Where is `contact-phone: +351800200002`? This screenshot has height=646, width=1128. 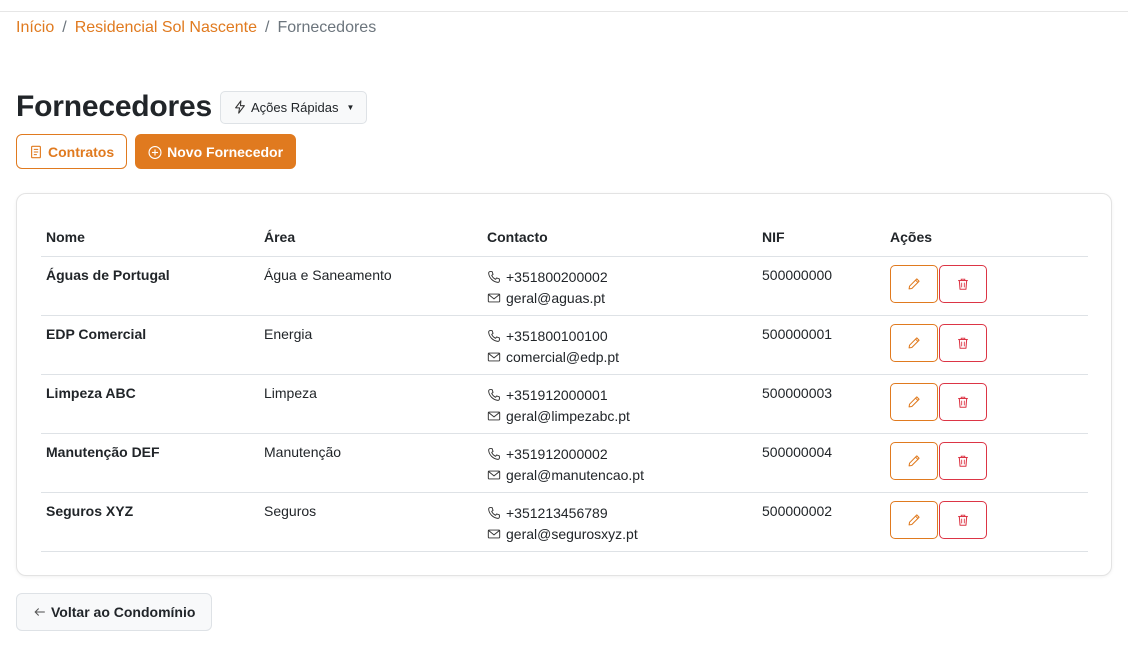
contact-phone: +351800200002 is located at coordinates (619, 277).